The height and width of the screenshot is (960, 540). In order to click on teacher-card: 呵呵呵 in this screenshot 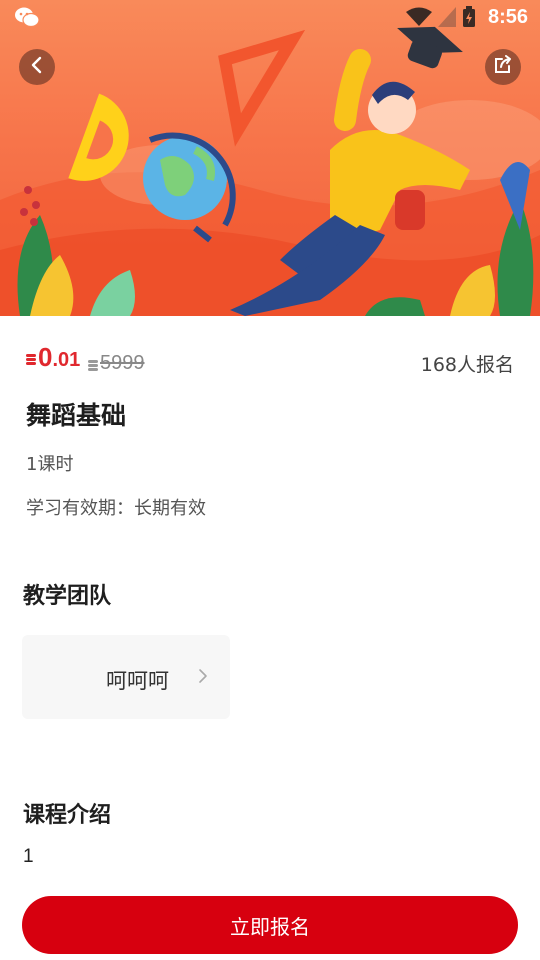, I will do `click(126, 677)`.